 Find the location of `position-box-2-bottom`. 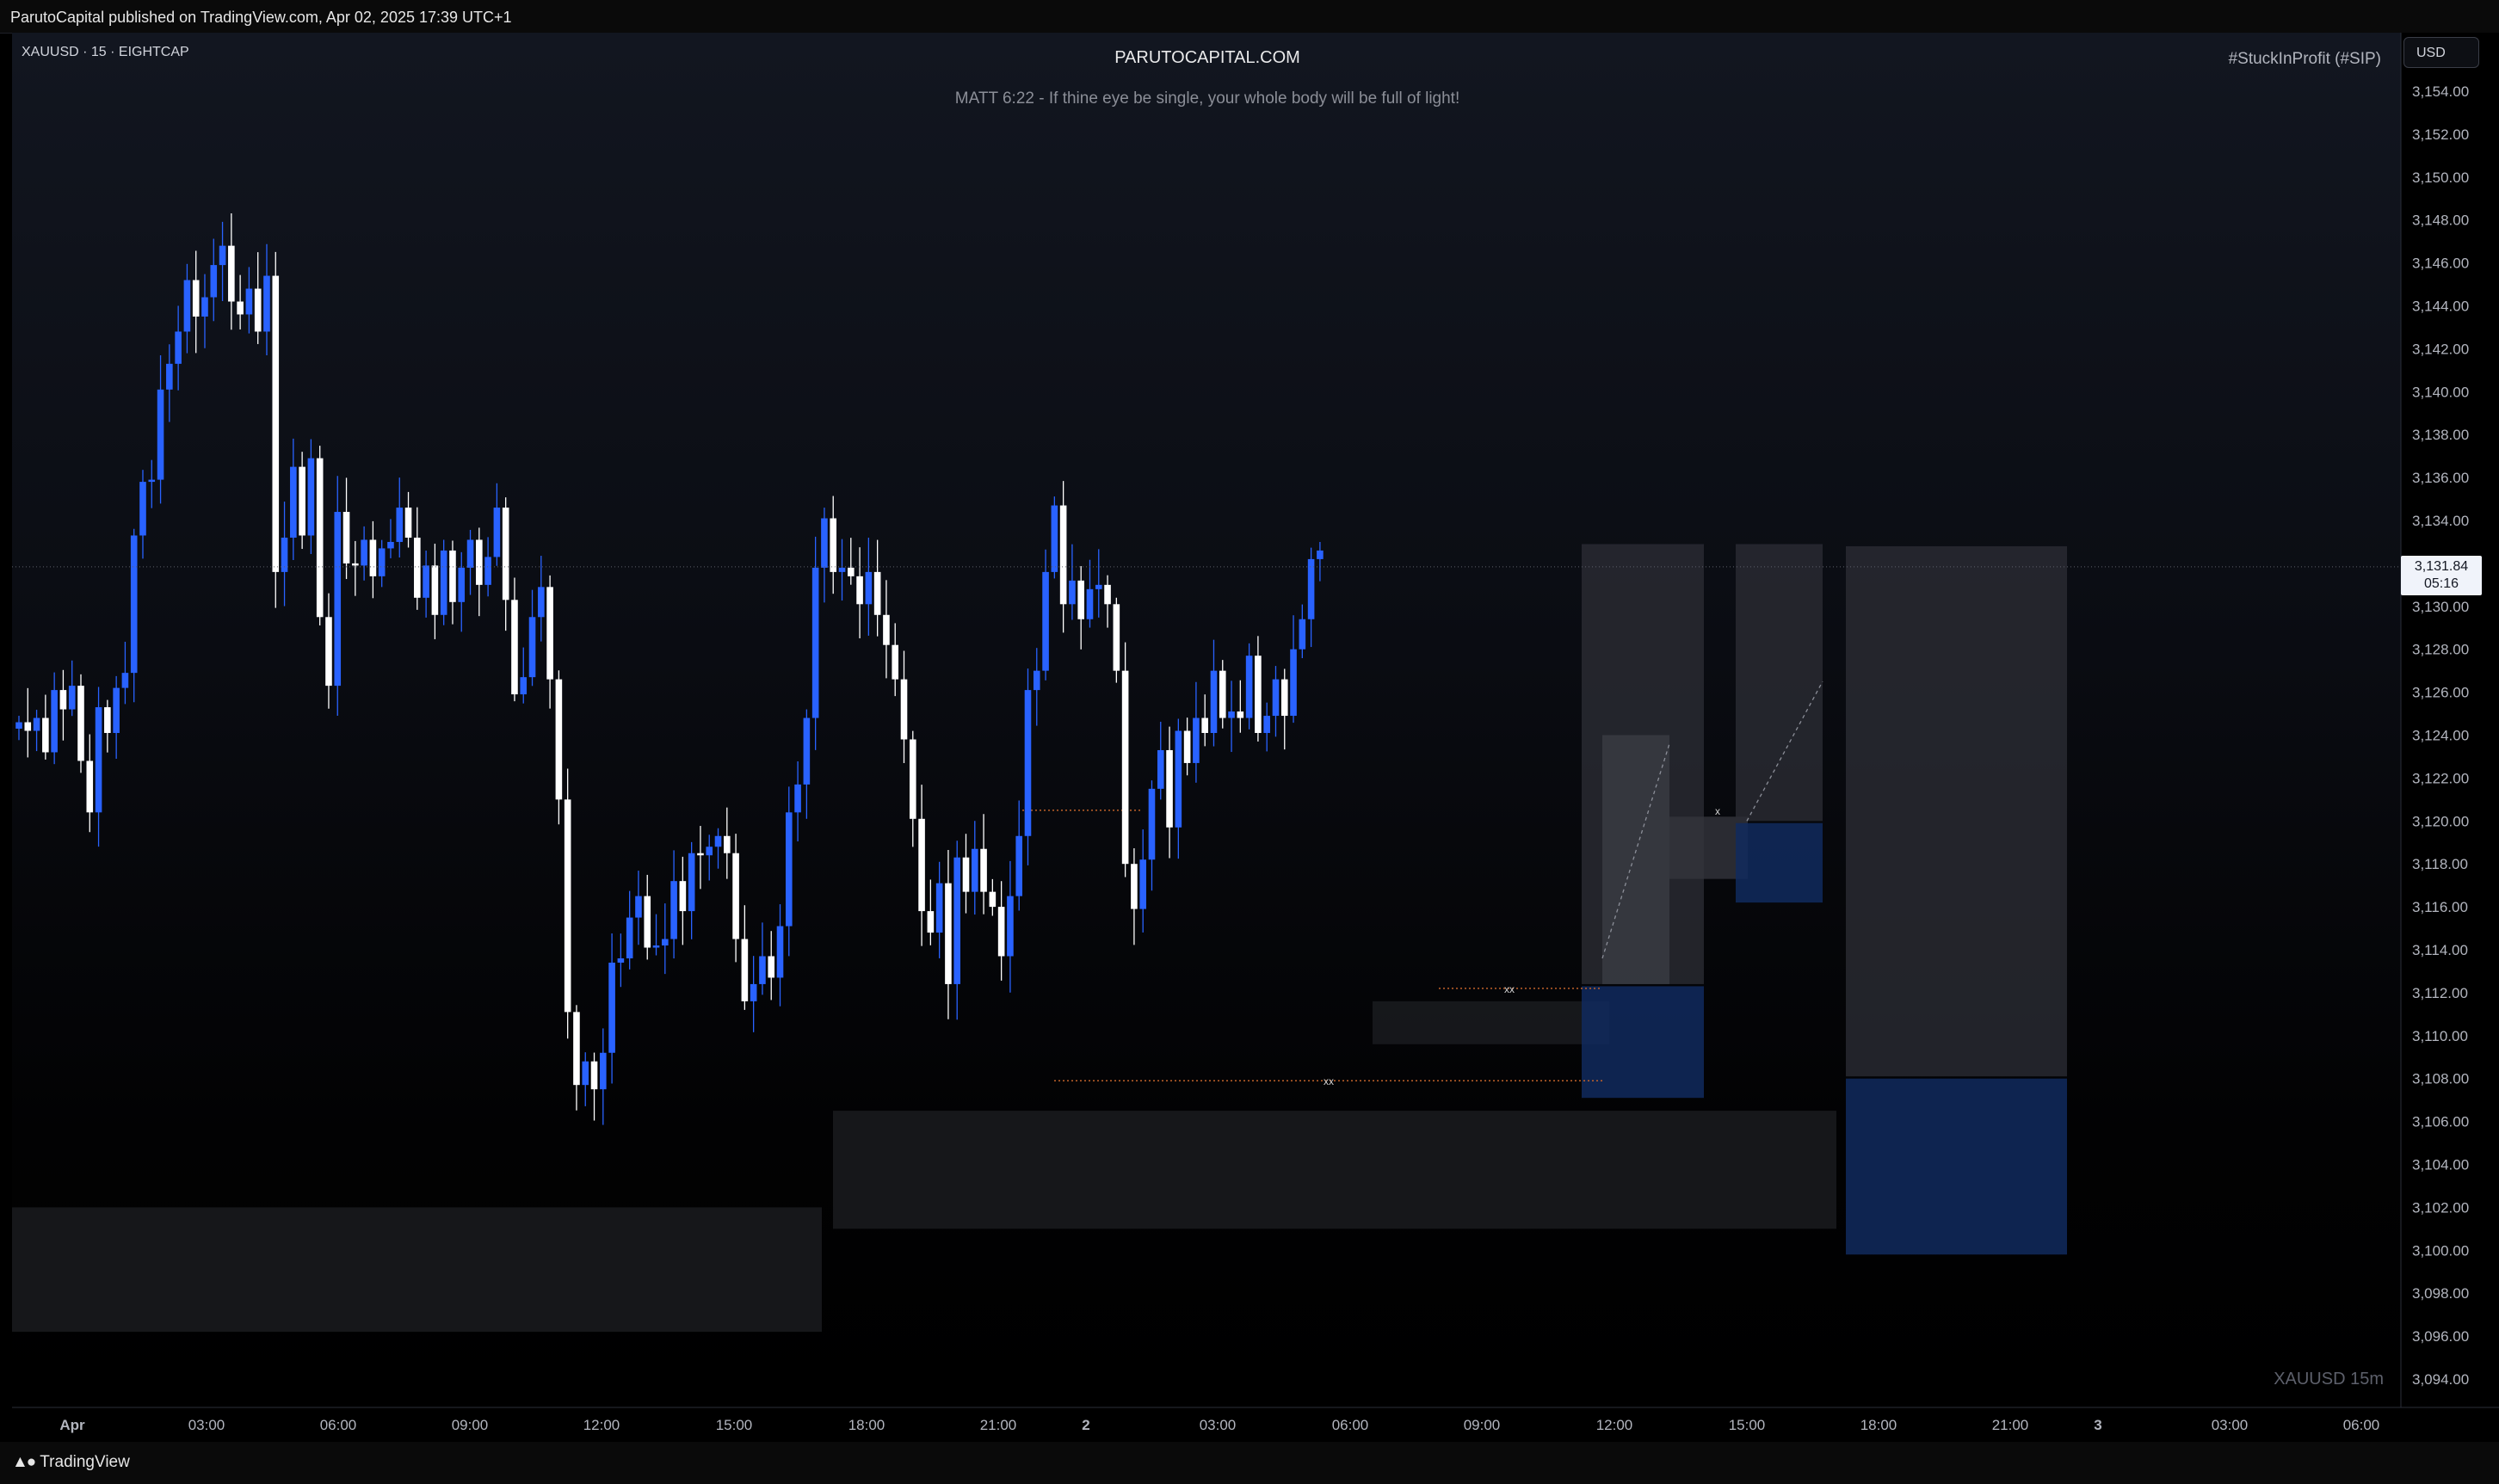

position-box-2-bottom is located at coordinates (1779, 862).